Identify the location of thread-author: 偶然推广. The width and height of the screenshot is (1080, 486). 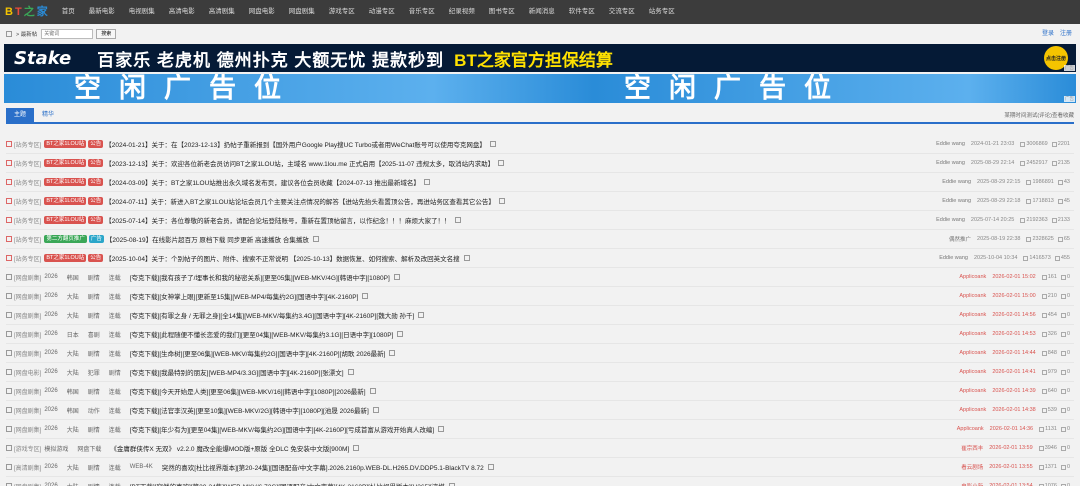
(960, 239).